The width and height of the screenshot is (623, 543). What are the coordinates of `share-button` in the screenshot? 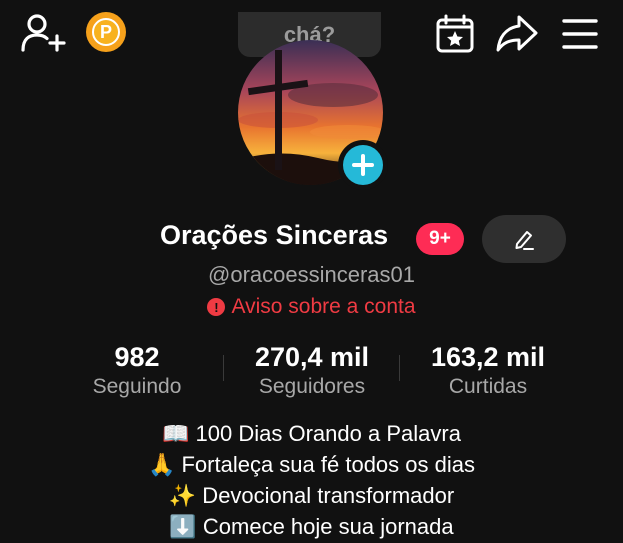 It's located at (517, 33).